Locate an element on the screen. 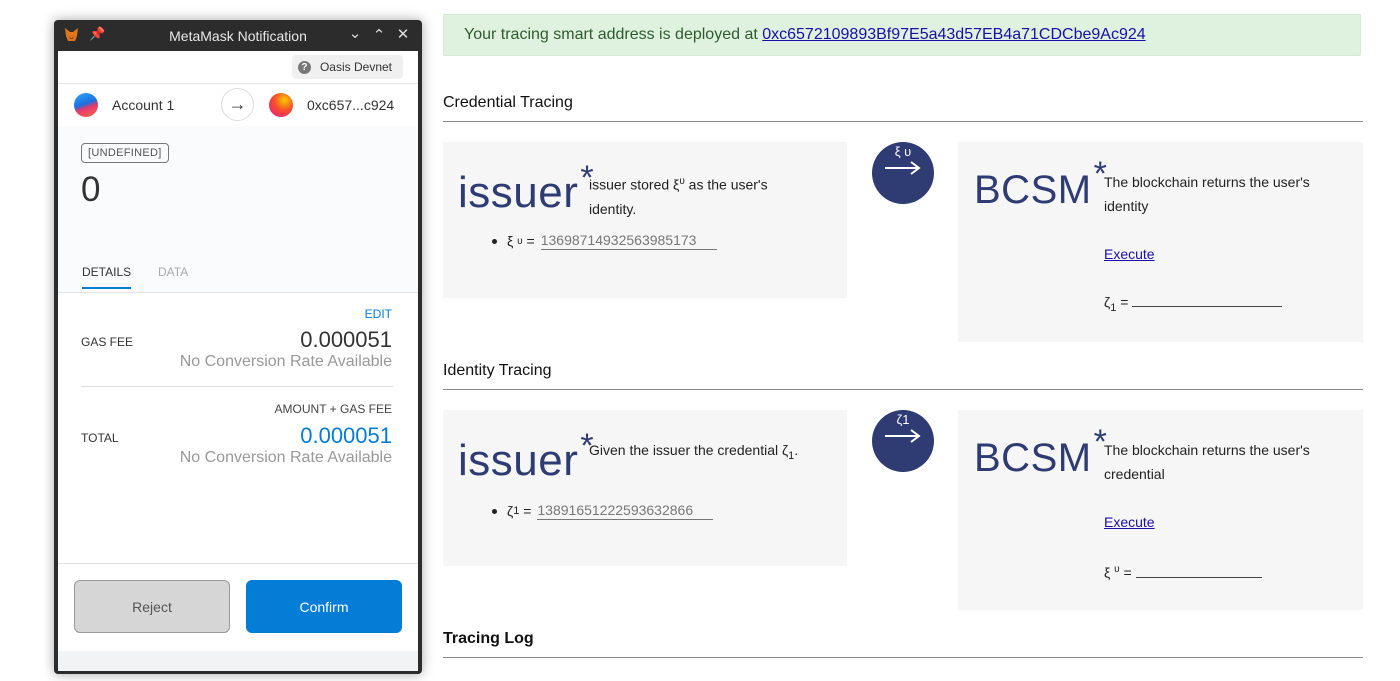  total-value: 0.000051 is located at coordinates (346, 435).